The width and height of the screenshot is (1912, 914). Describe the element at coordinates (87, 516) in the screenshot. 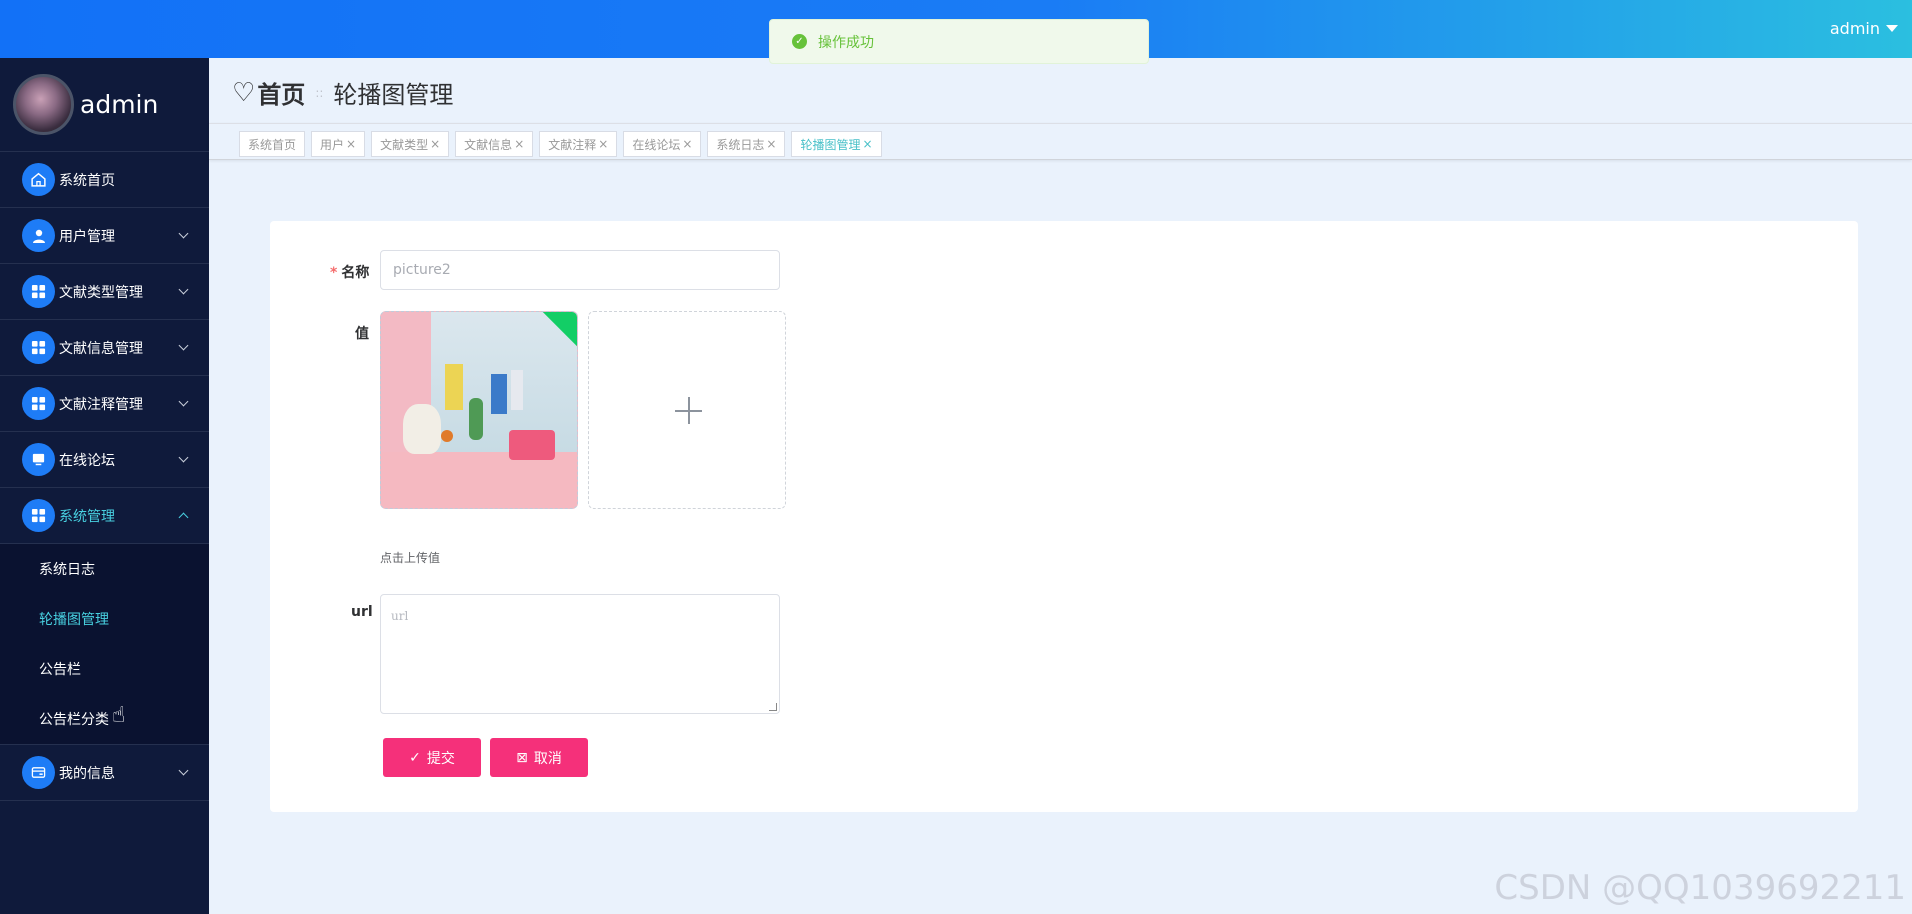

I see `sidebar-item-label: 系统管理` at that location.